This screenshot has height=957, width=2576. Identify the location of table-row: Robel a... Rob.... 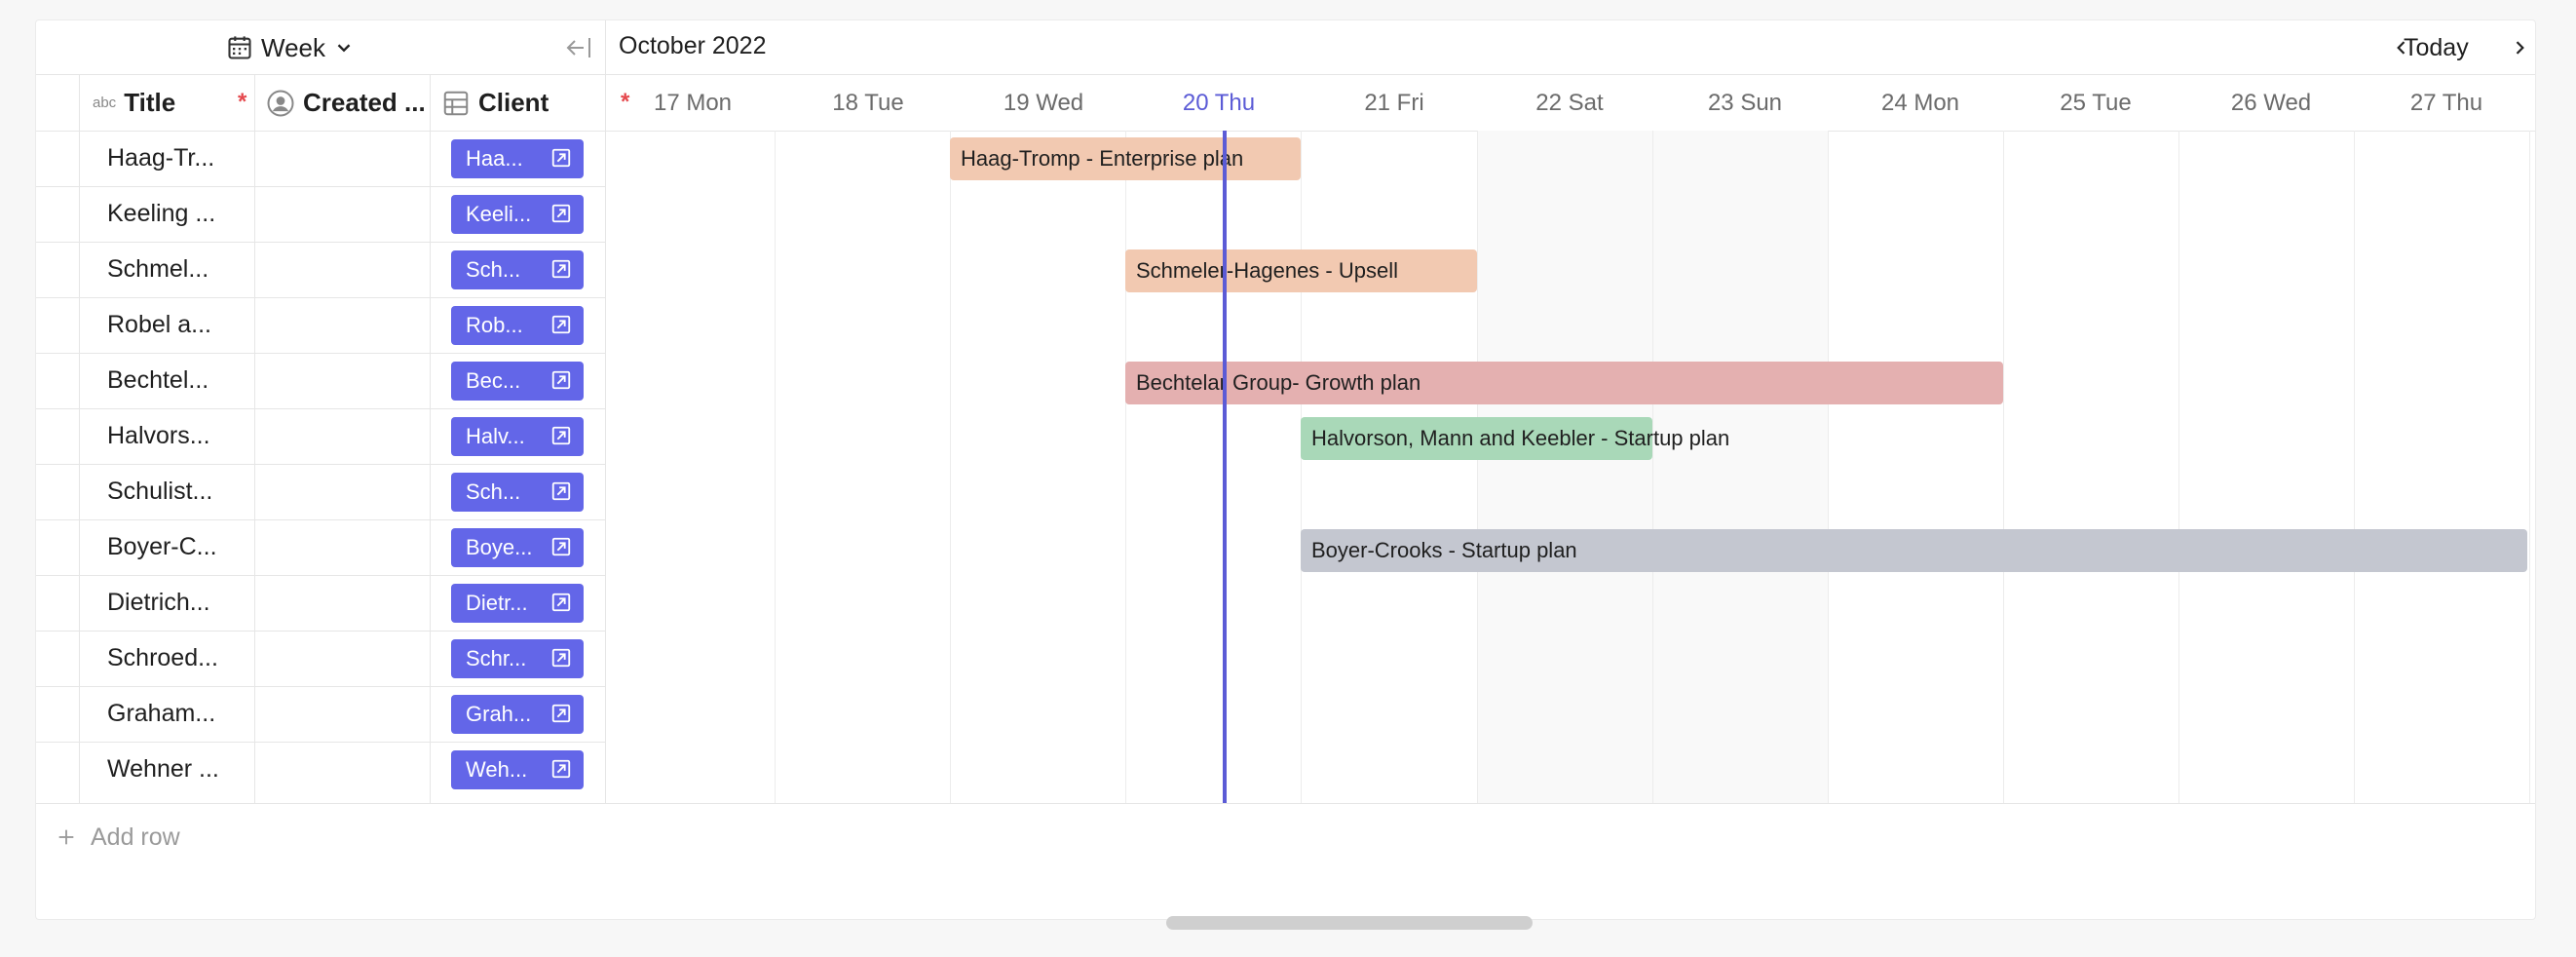
(320, 325).